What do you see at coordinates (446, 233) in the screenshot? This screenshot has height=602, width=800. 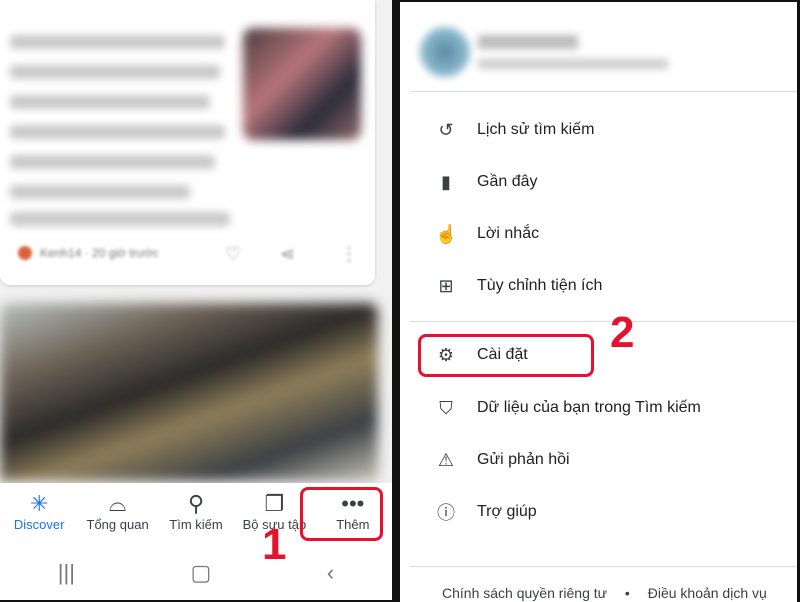 I see `reminder-icon: ☝` at bounding box center [446, 233].